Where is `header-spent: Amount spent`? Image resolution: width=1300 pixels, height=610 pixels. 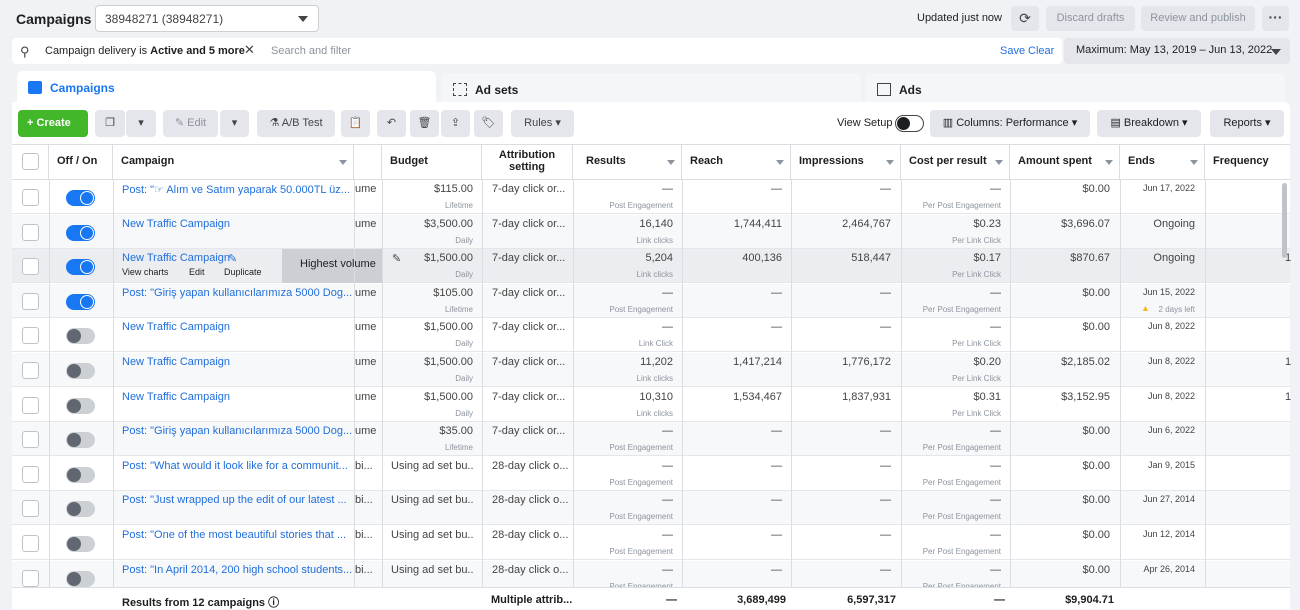 header-spent: Amount spent is located at coordinates (1065, 162).